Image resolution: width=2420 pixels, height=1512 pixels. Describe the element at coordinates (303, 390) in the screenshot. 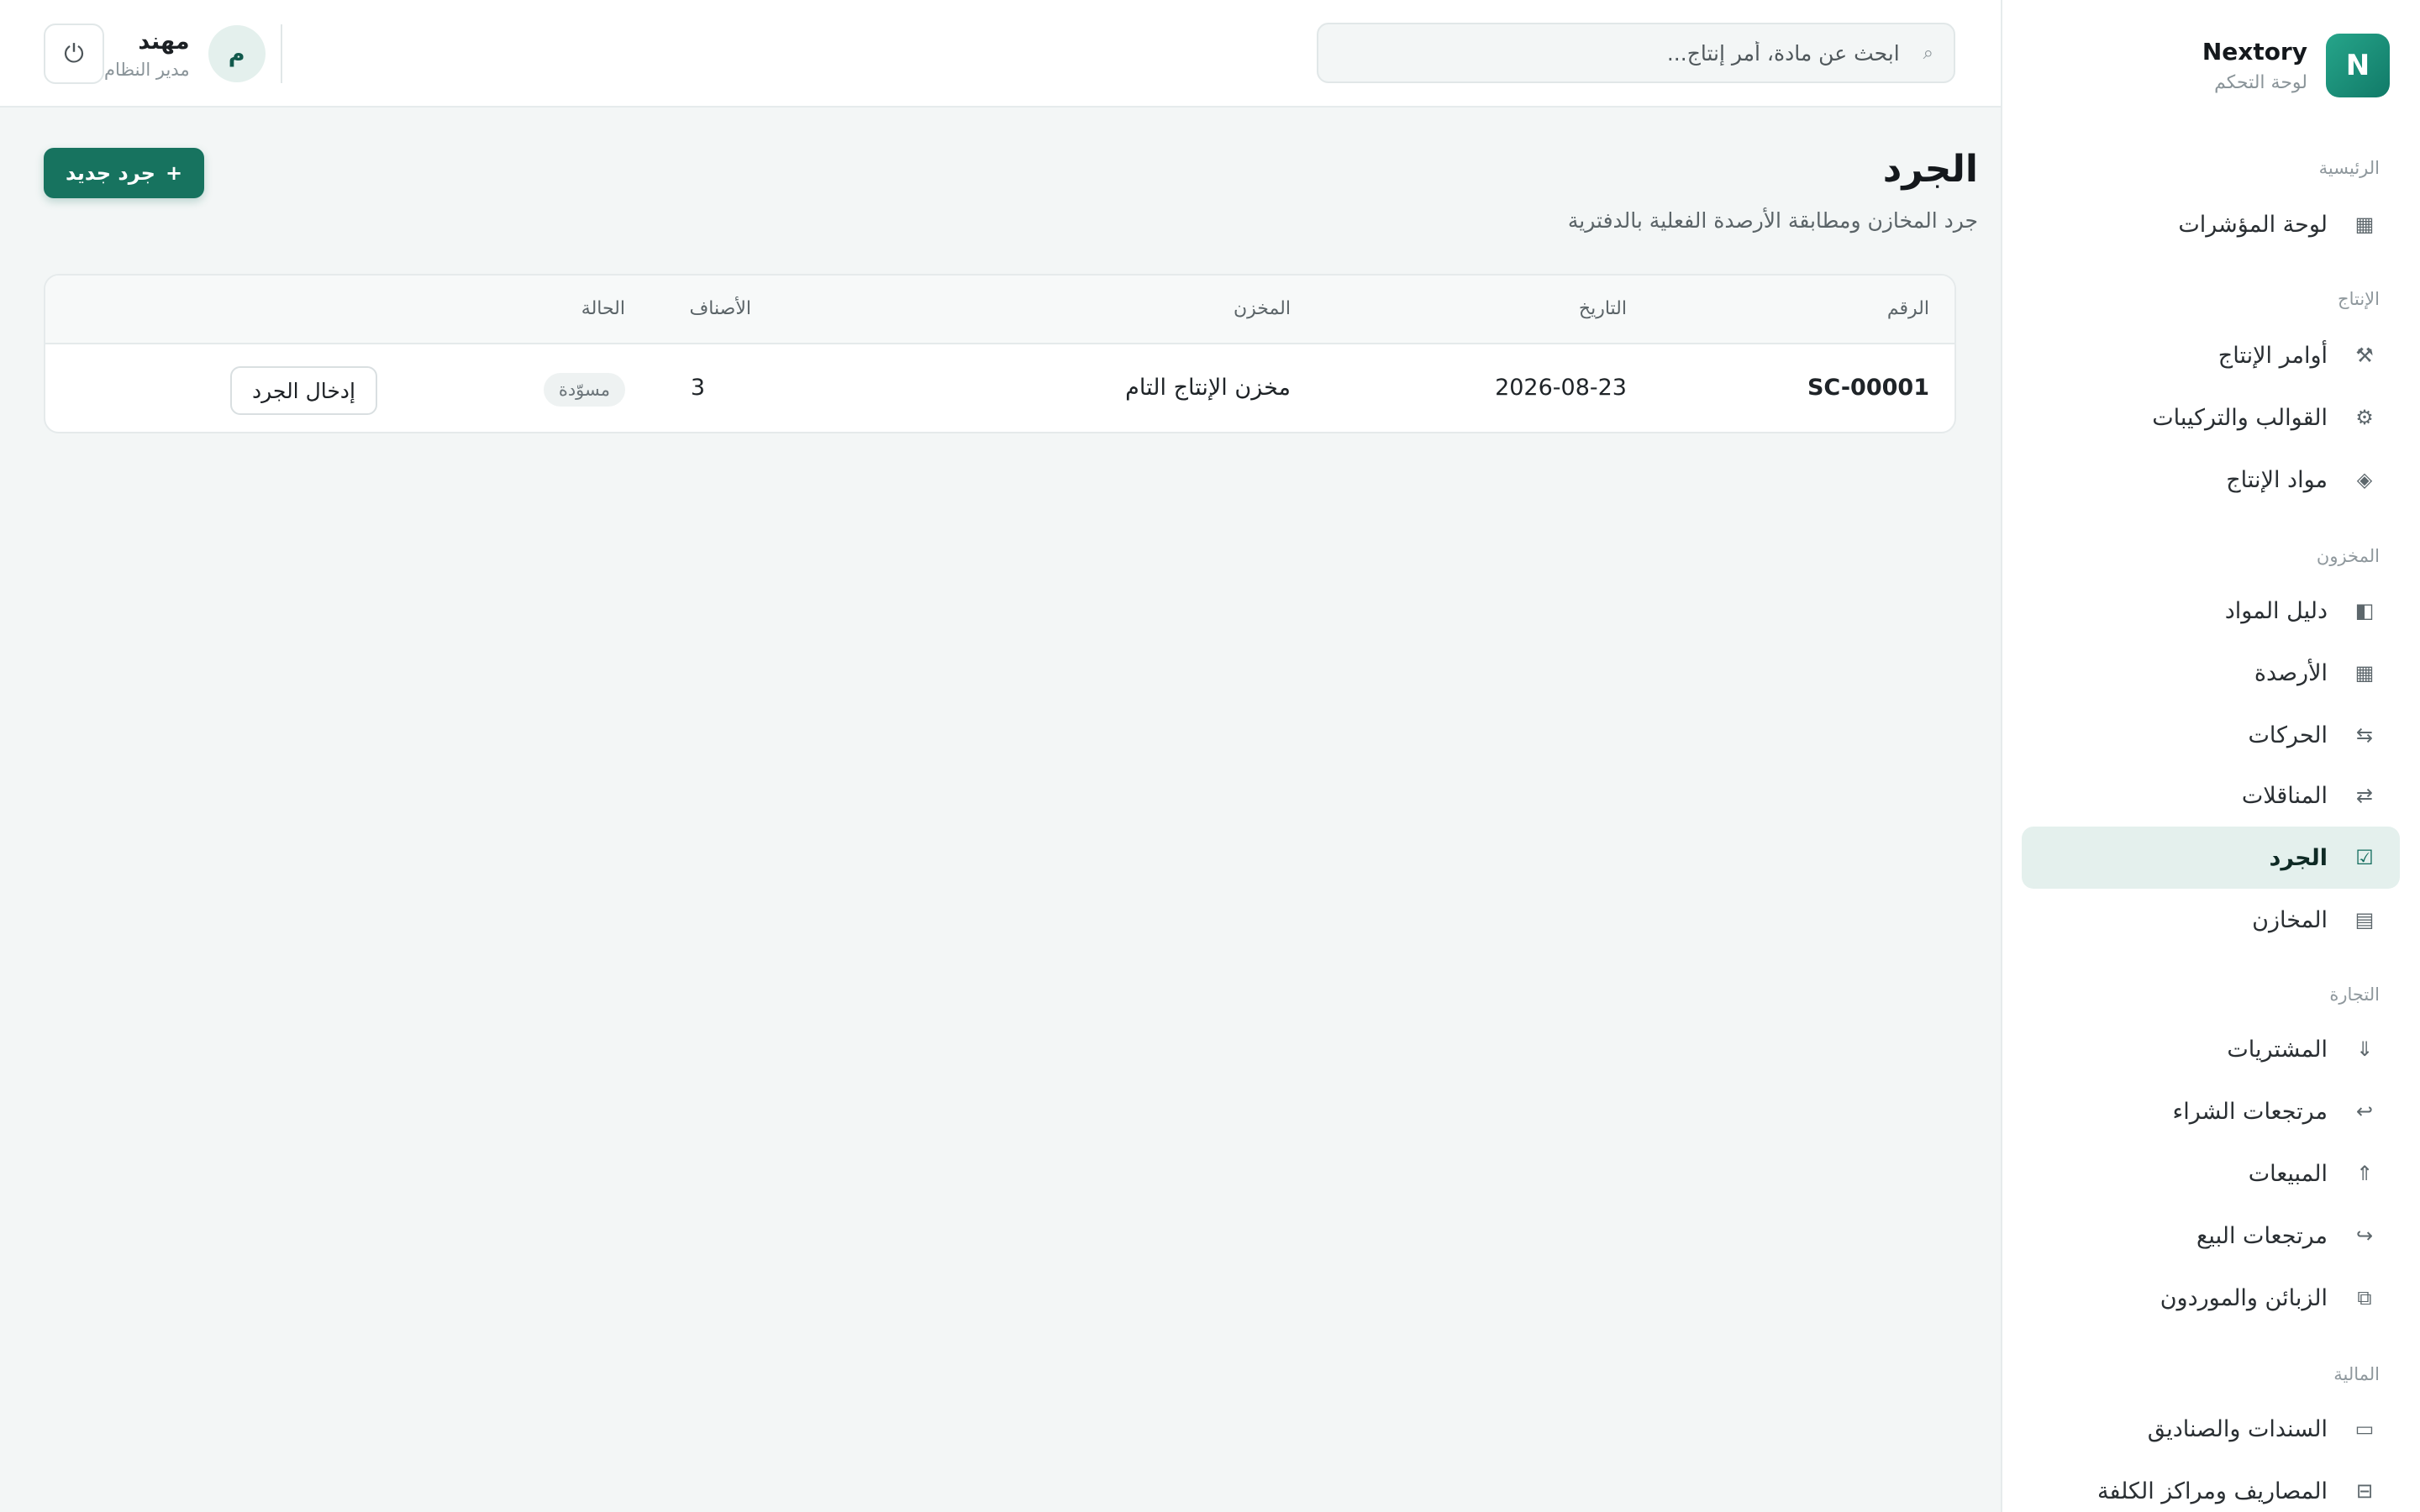

I see `enter-count-button: إدخال الجرد` at that location.